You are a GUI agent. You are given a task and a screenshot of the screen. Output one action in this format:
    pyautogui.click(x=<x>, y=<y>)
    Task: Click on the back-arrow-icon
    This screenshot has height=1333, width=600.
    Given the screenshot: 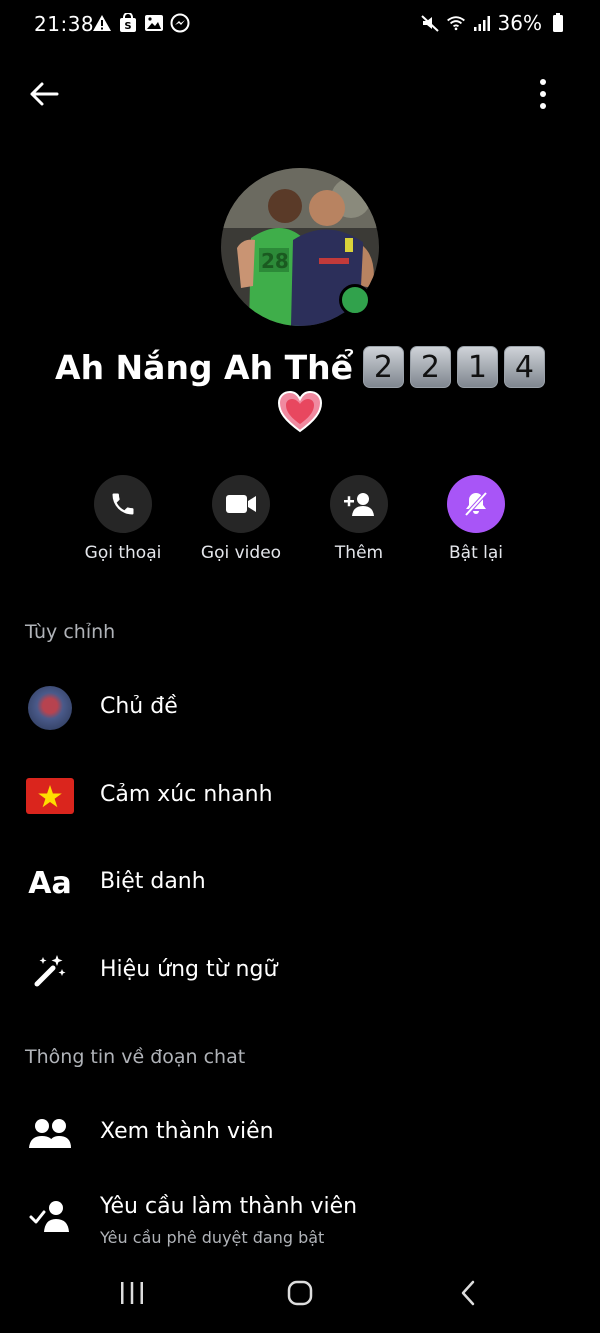 What is the action you would take?
    pyautogui.click(x=44, y=94)
    